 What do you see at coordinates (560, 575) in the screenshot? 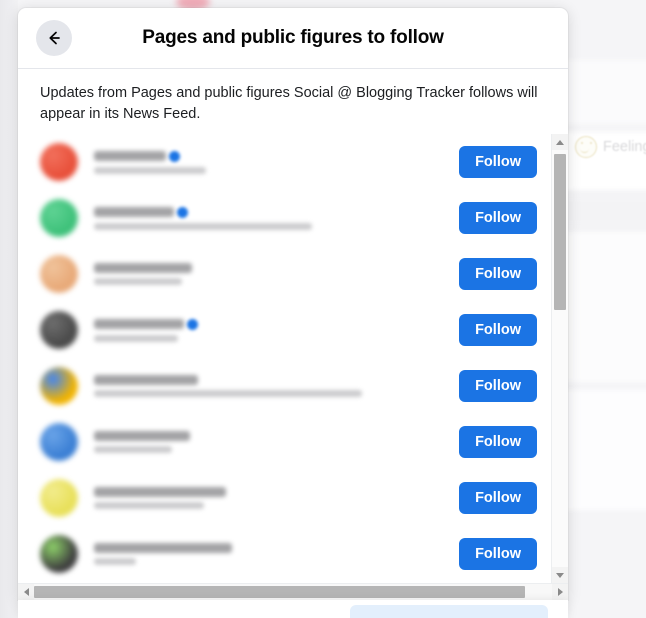
I see `scroll-down-arrow-icon` at bounding box center [560, 575].